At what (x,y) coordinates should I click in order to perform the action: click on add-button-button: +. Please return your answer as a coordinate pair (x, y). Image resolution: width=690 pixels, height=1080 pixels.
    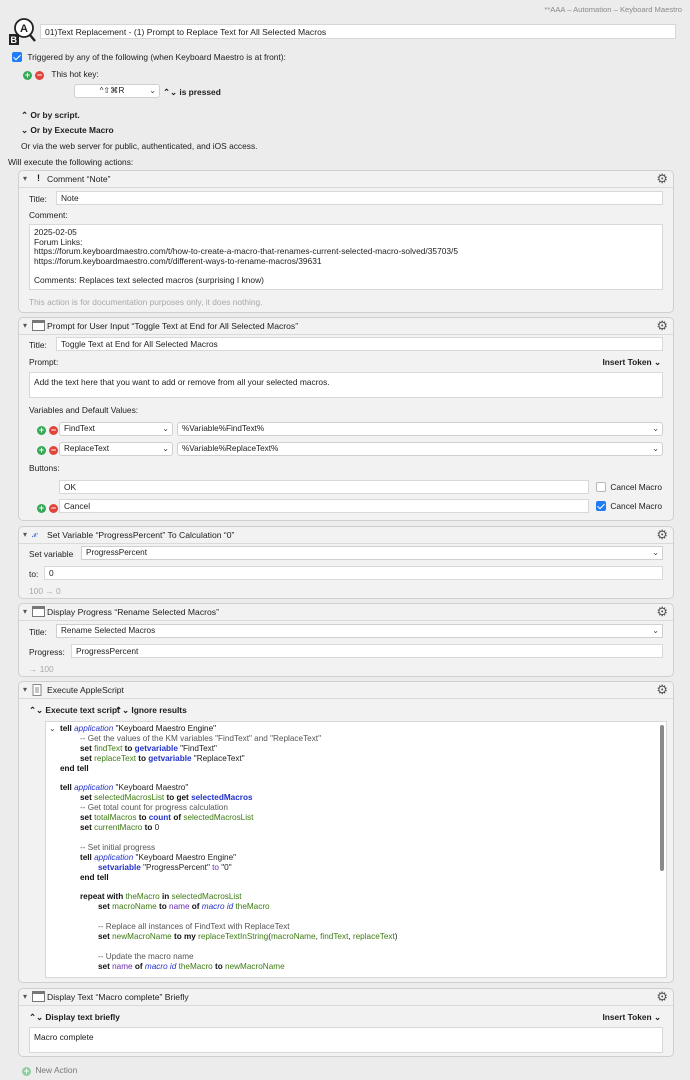
    Looking at the image, I should click on (41, 508).